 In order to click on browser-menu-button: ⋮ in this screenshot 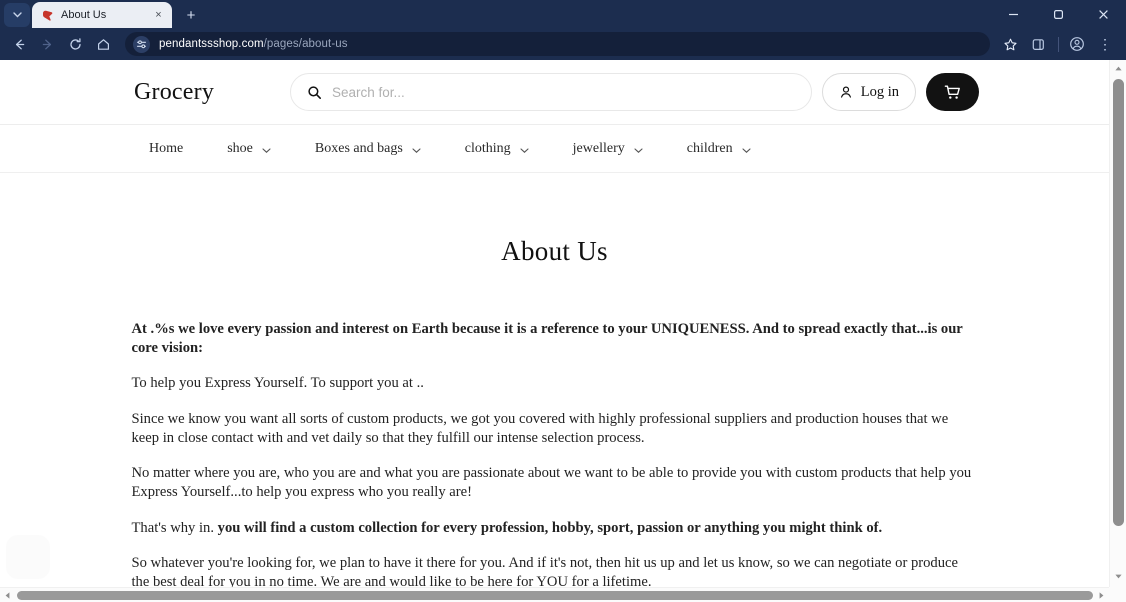, I will do `click(1105, 44)`.